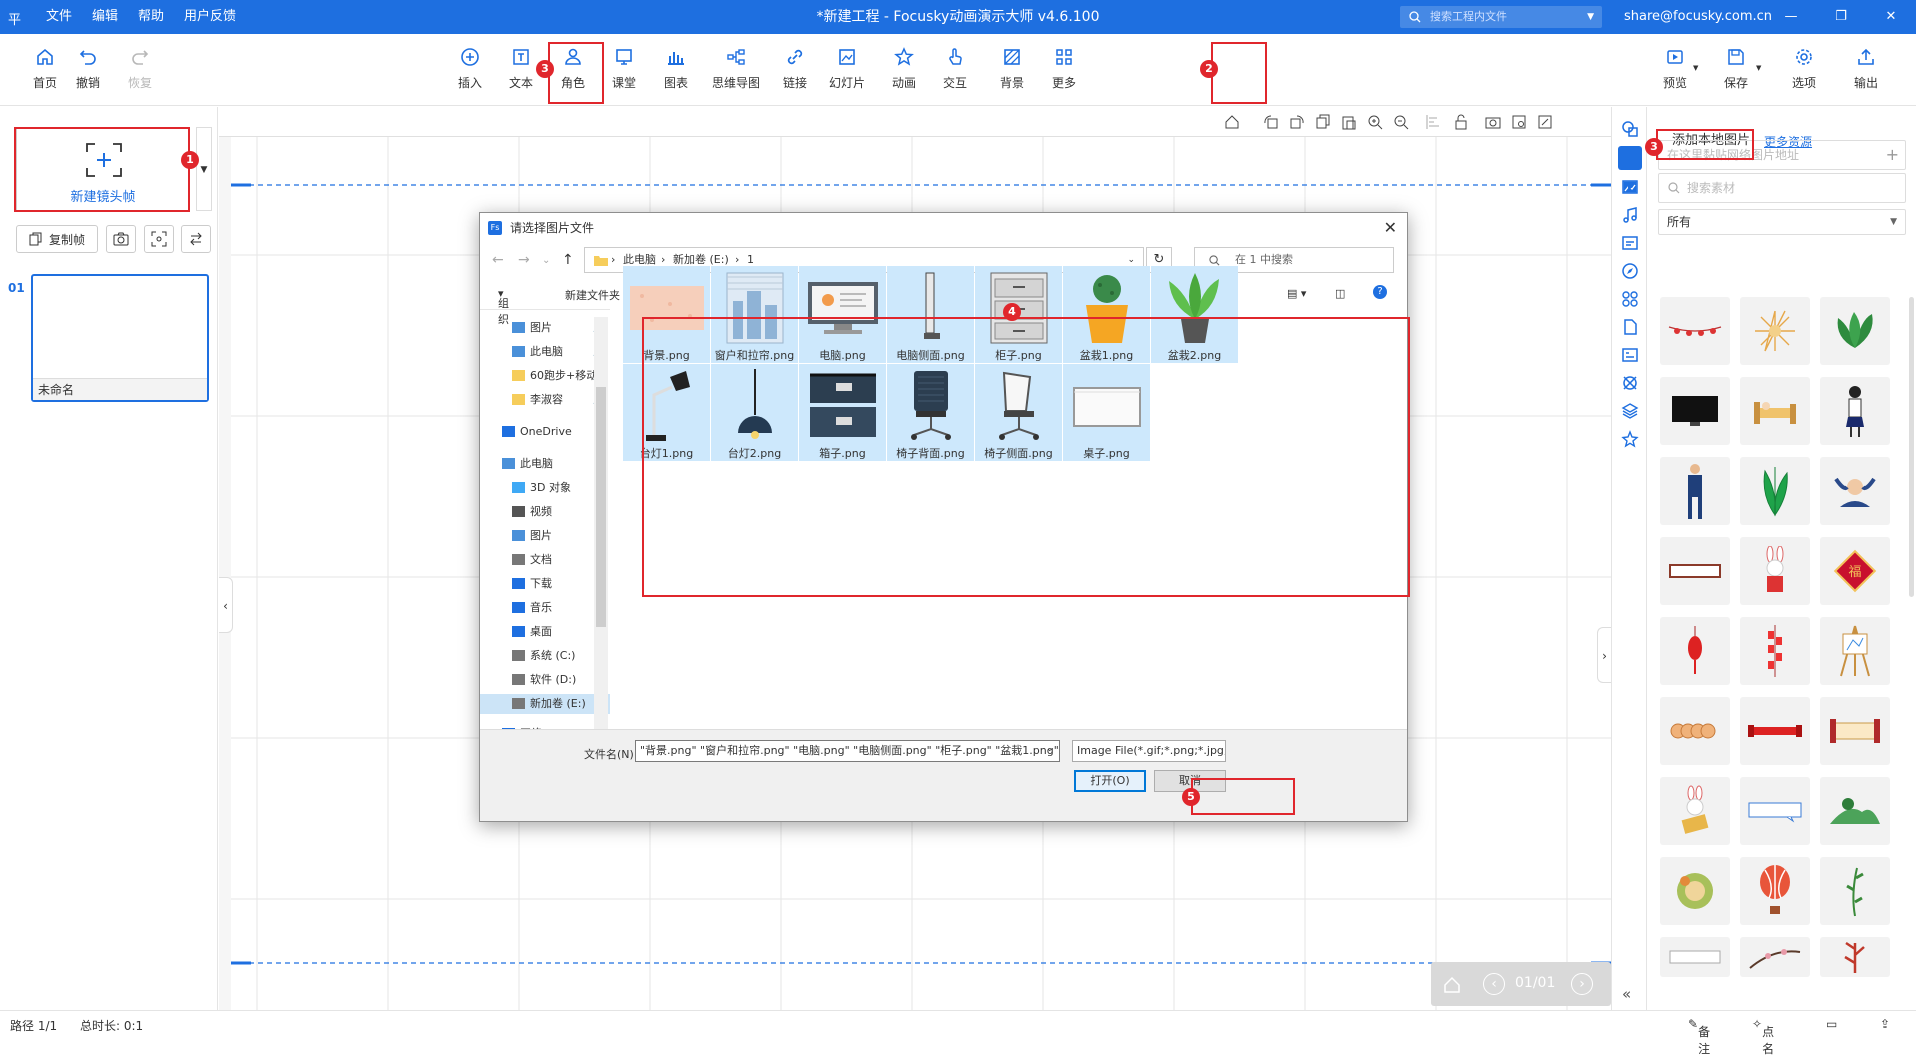 This screenshot has width=1916, height=1057. I want to click on pointer-button: ✧ 点名, so click(1763, 1036).